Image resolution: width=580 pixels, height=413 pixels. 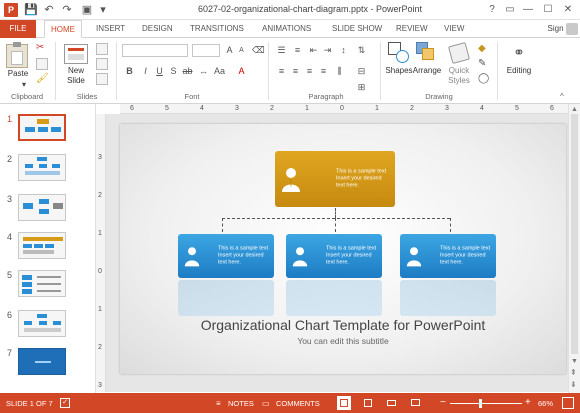 What do you see at coordinates (102, 49) in the screenshot?
I see `layout-icon` at bounding box center [102, 49].